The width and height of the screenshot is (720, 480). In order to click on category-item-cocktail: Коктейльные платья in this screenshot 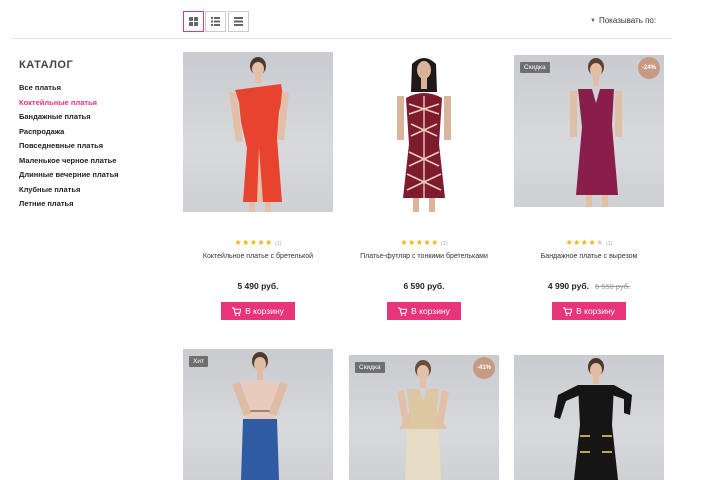, I will do `click(69, 104)`.